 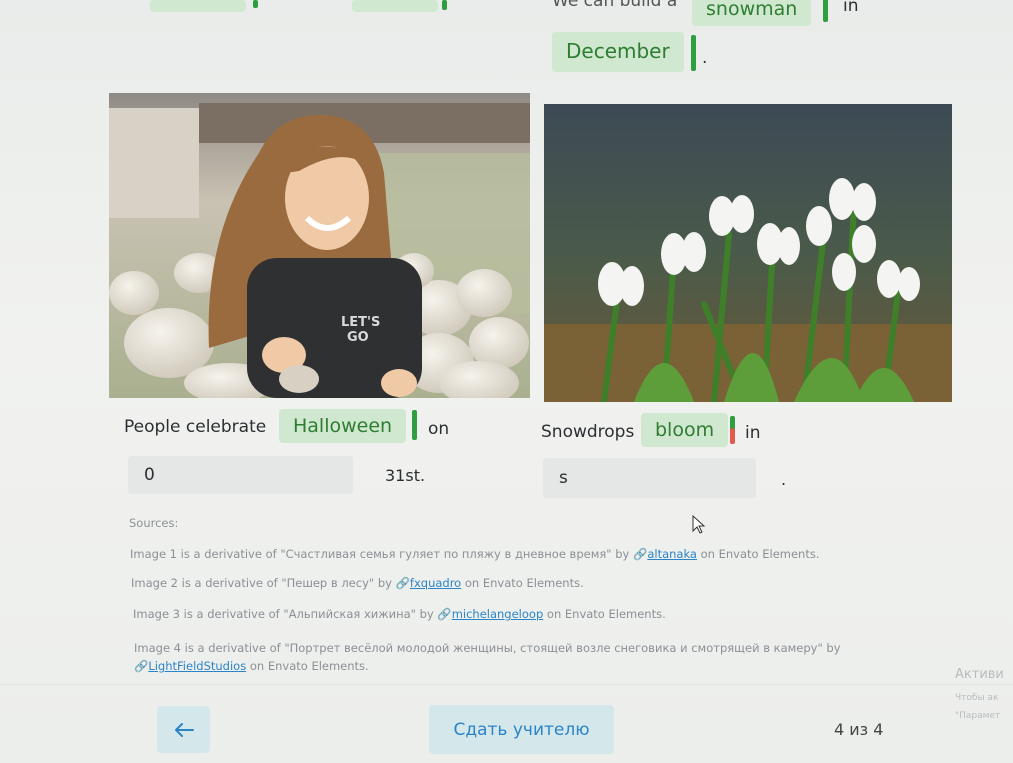 I want to click on word-bar-bloom, so click(x=732, y=430).